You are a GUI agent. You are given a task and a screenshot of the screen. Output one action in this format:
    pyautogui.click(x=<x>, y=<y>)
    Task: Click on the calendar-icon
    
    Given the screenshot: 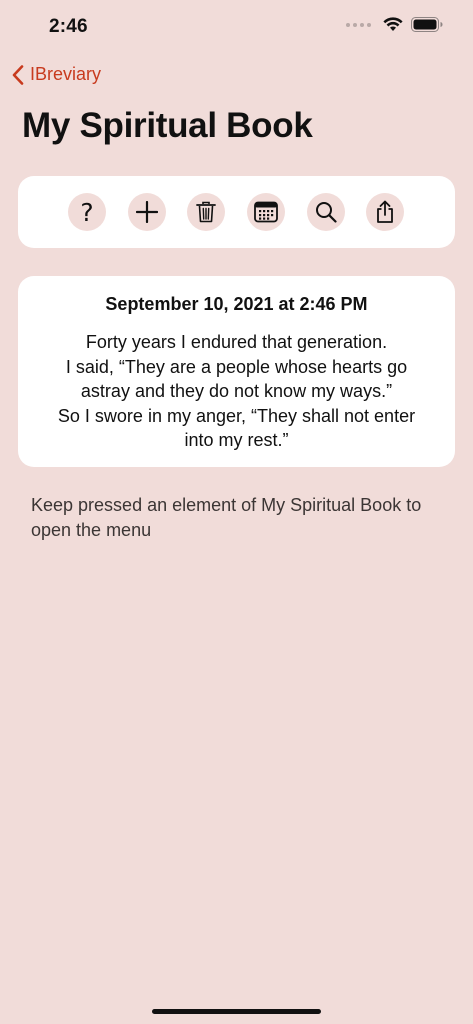 What is the action you would take?
    pyautogui.click(x=266, y=212)
    